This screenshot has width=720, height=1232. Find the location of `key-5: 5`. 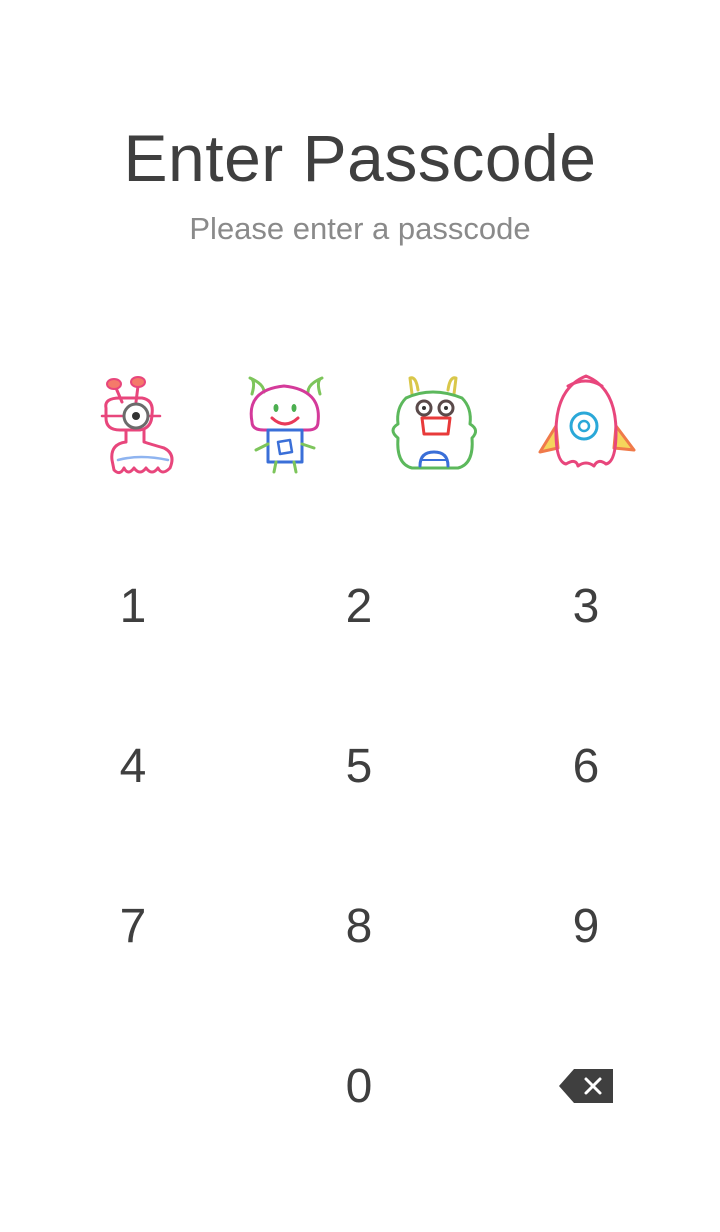

key-5: 5 is located at coordinates (359, 766).